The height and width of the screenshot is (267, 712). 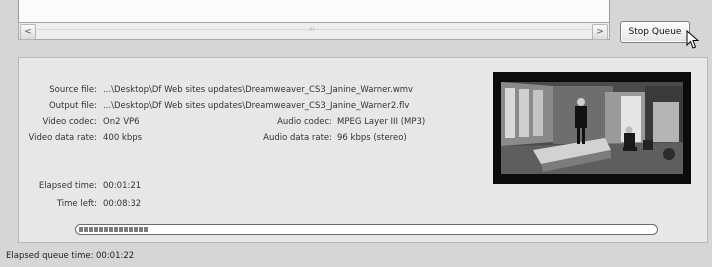 What do you see at coordinates (693, 39) in the screenshot?
I see `cursor-pointer-icon` at bounding box center [693, 39].